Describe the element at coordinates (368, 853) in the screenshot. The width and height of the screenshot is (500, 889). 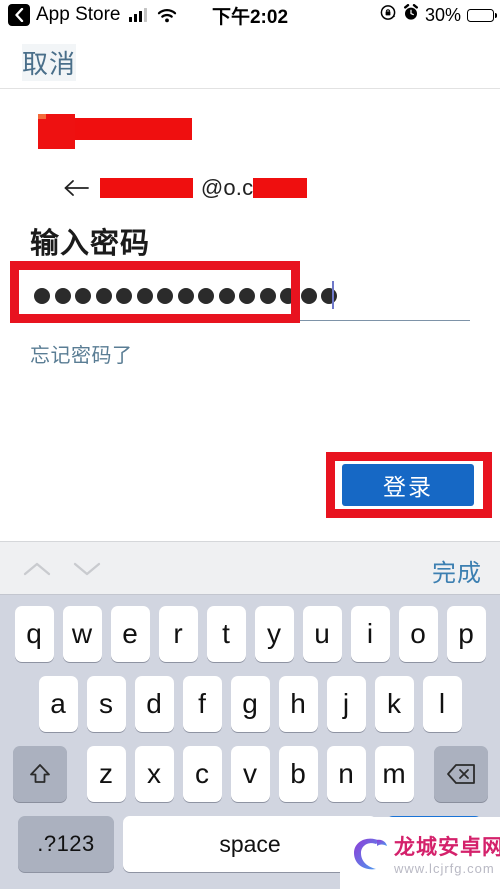
I see `dragon-logo-icon` at that location.